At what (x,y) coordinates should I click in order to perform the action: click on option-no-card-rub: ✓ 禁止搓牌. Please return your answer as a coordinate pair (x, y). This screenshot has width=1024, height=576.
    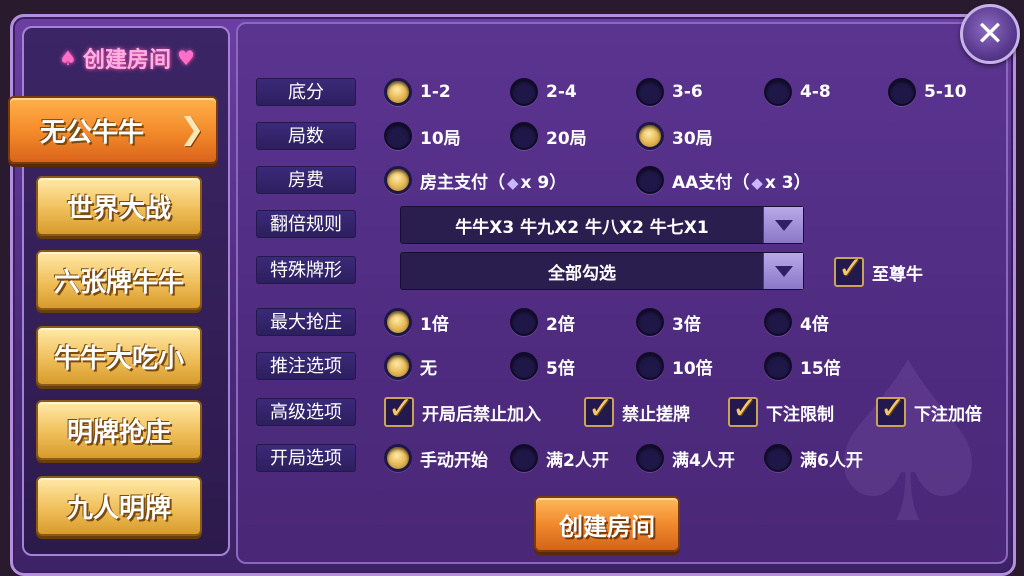
    Looking at the image, I should click on (637, 409).